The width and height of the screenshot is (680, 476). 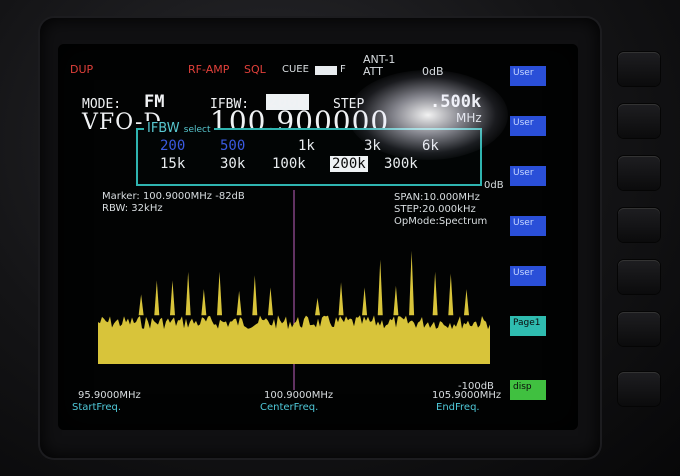 I want to click on softkey-user-2: User, so click(x=528, y=126).